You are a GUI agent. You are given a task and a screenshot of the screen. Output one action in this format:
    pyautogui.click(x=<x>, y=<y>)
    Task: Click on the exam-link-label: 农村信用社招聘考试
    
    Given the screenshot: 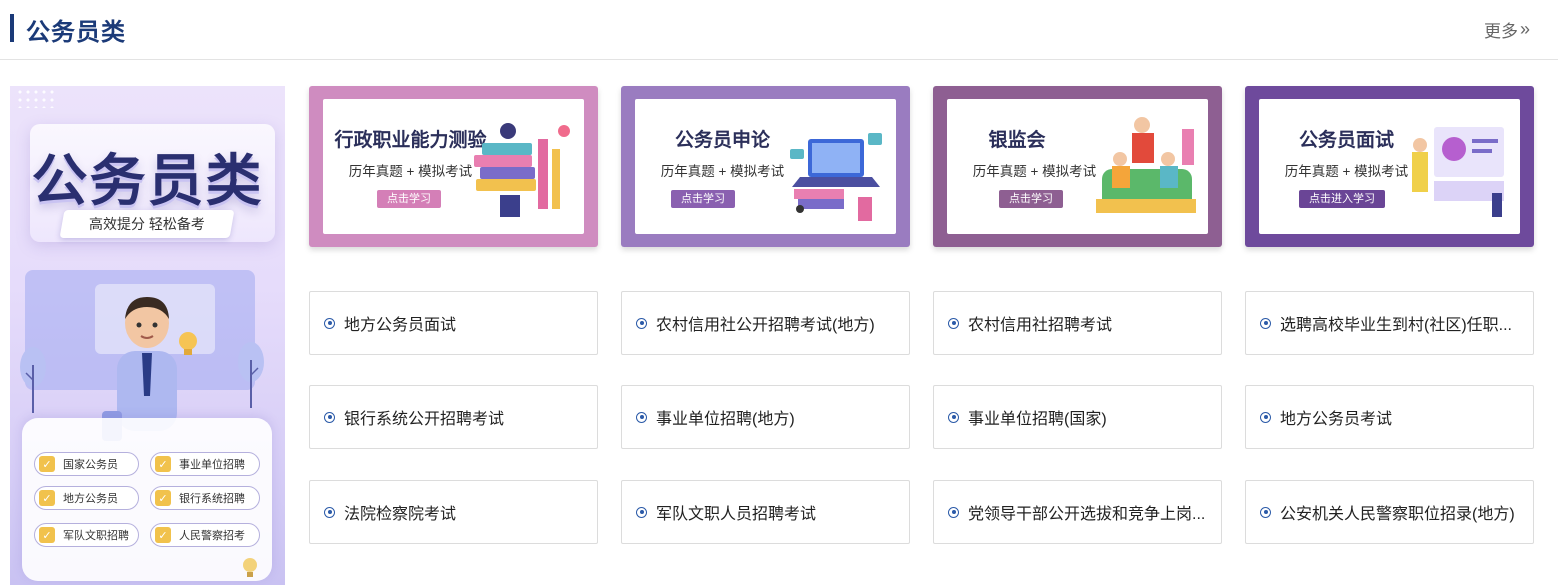 What is the action you would take?
    pyautogui.click(x=1040, y=323)
    